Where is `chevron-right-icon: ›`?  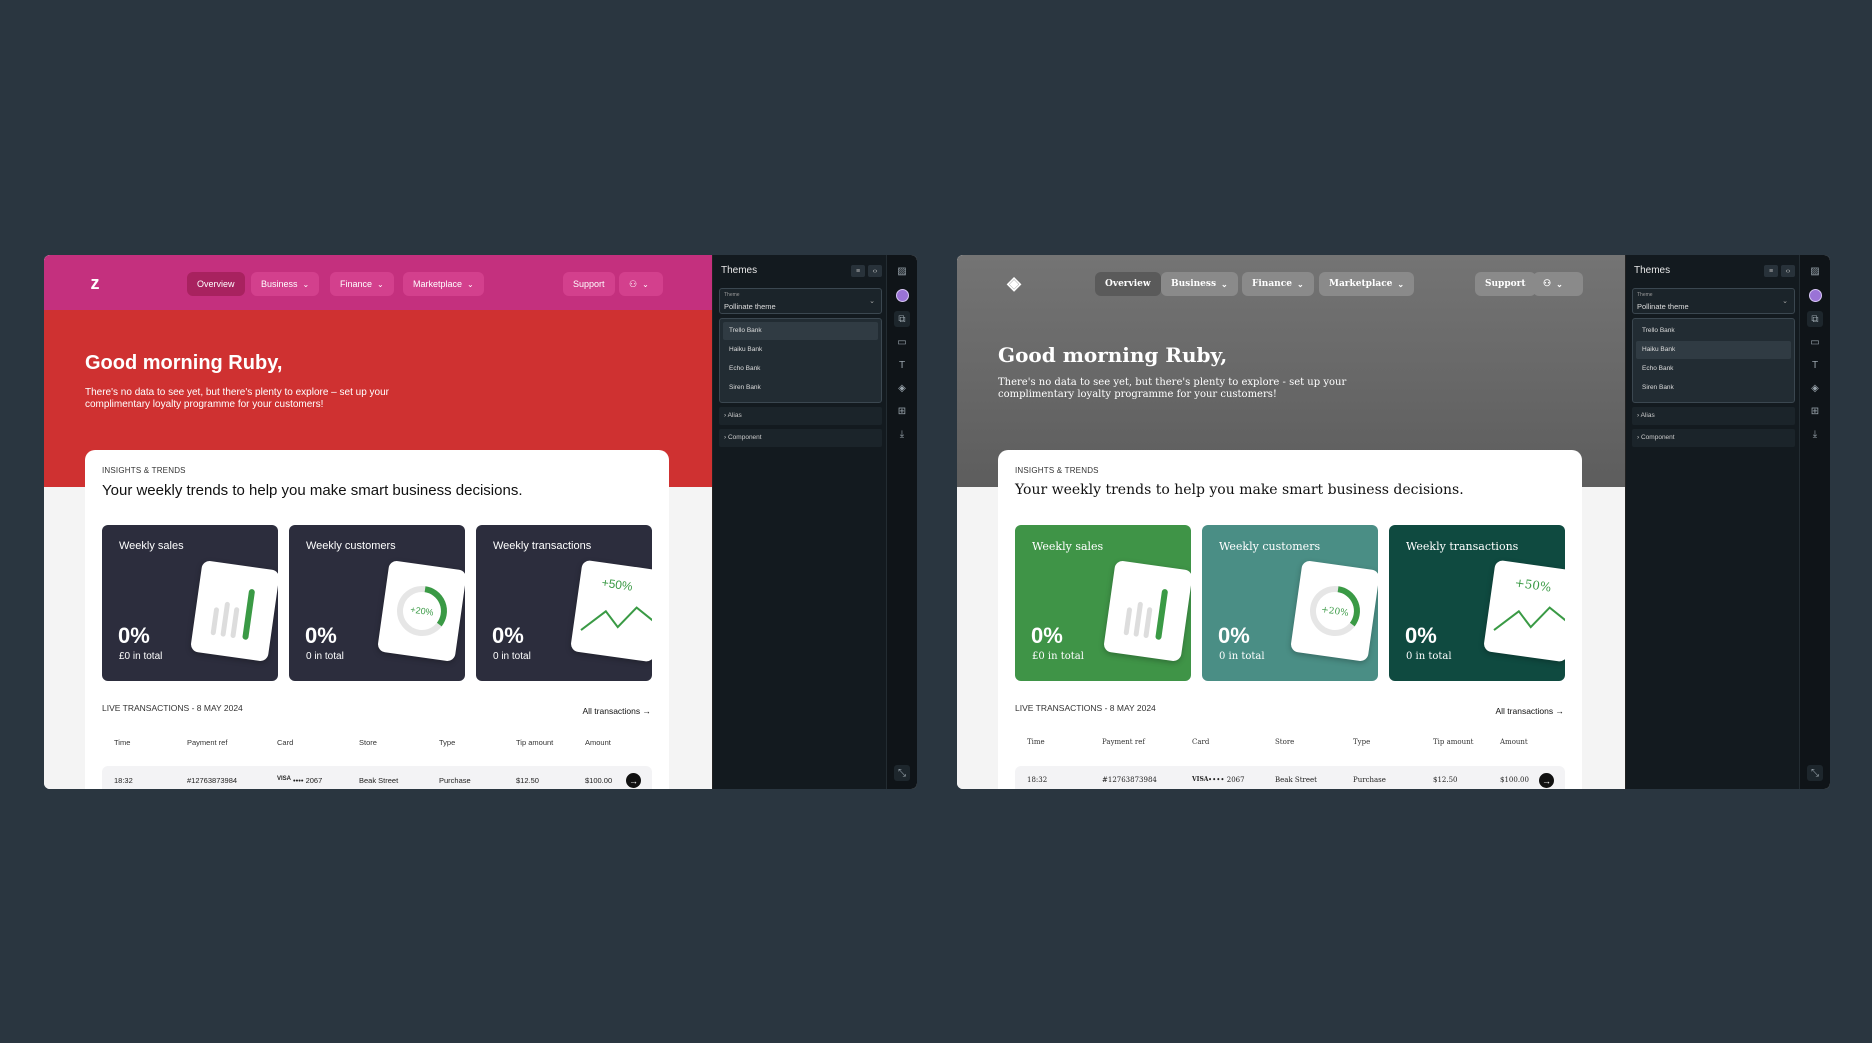
chevron-right-icon: › is located at coordinates (1638, 415).